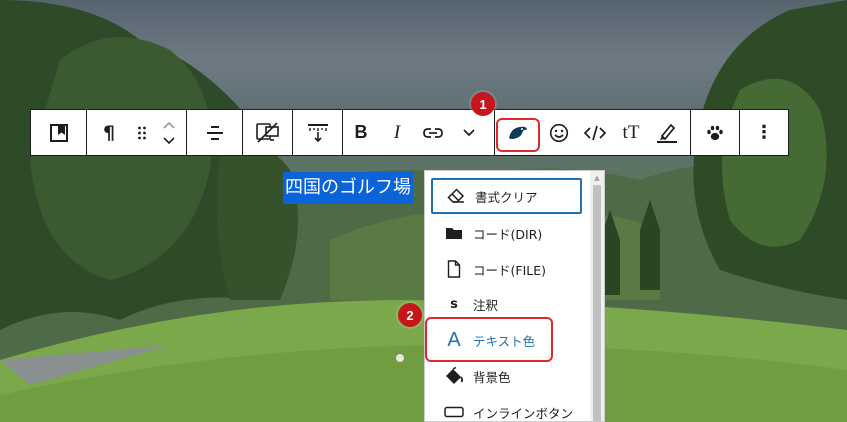  I want to click on toolbar-group-paragraph: ¶, so click(137, 132).